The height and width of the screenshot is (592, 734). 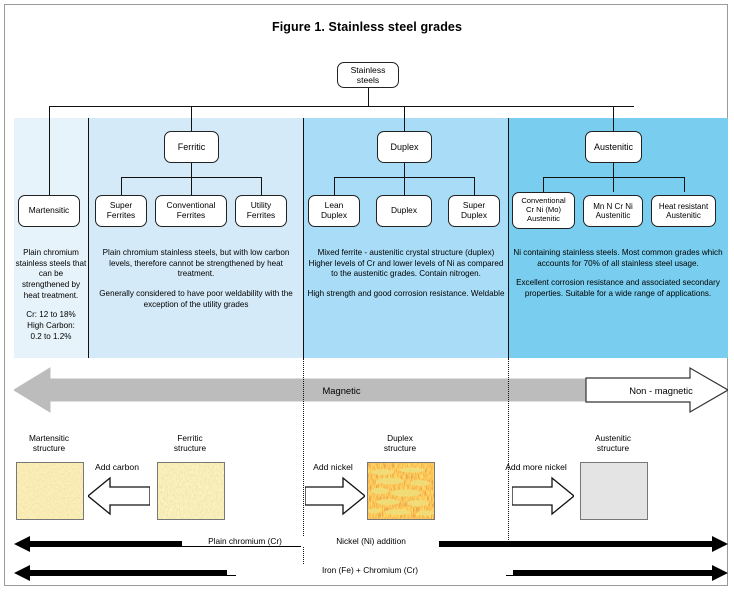 What do you see at coordinates (51, 326) in the screenshot?
I see `description-text: High Carbon:` at bounding box center [51, 326].